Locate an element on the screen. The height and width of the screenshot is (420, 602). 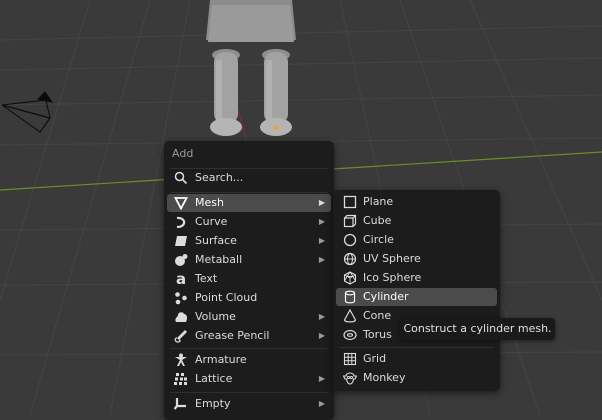
add-menu-item-mesh: Mesh ▶ is located at coordinates (249, 203).